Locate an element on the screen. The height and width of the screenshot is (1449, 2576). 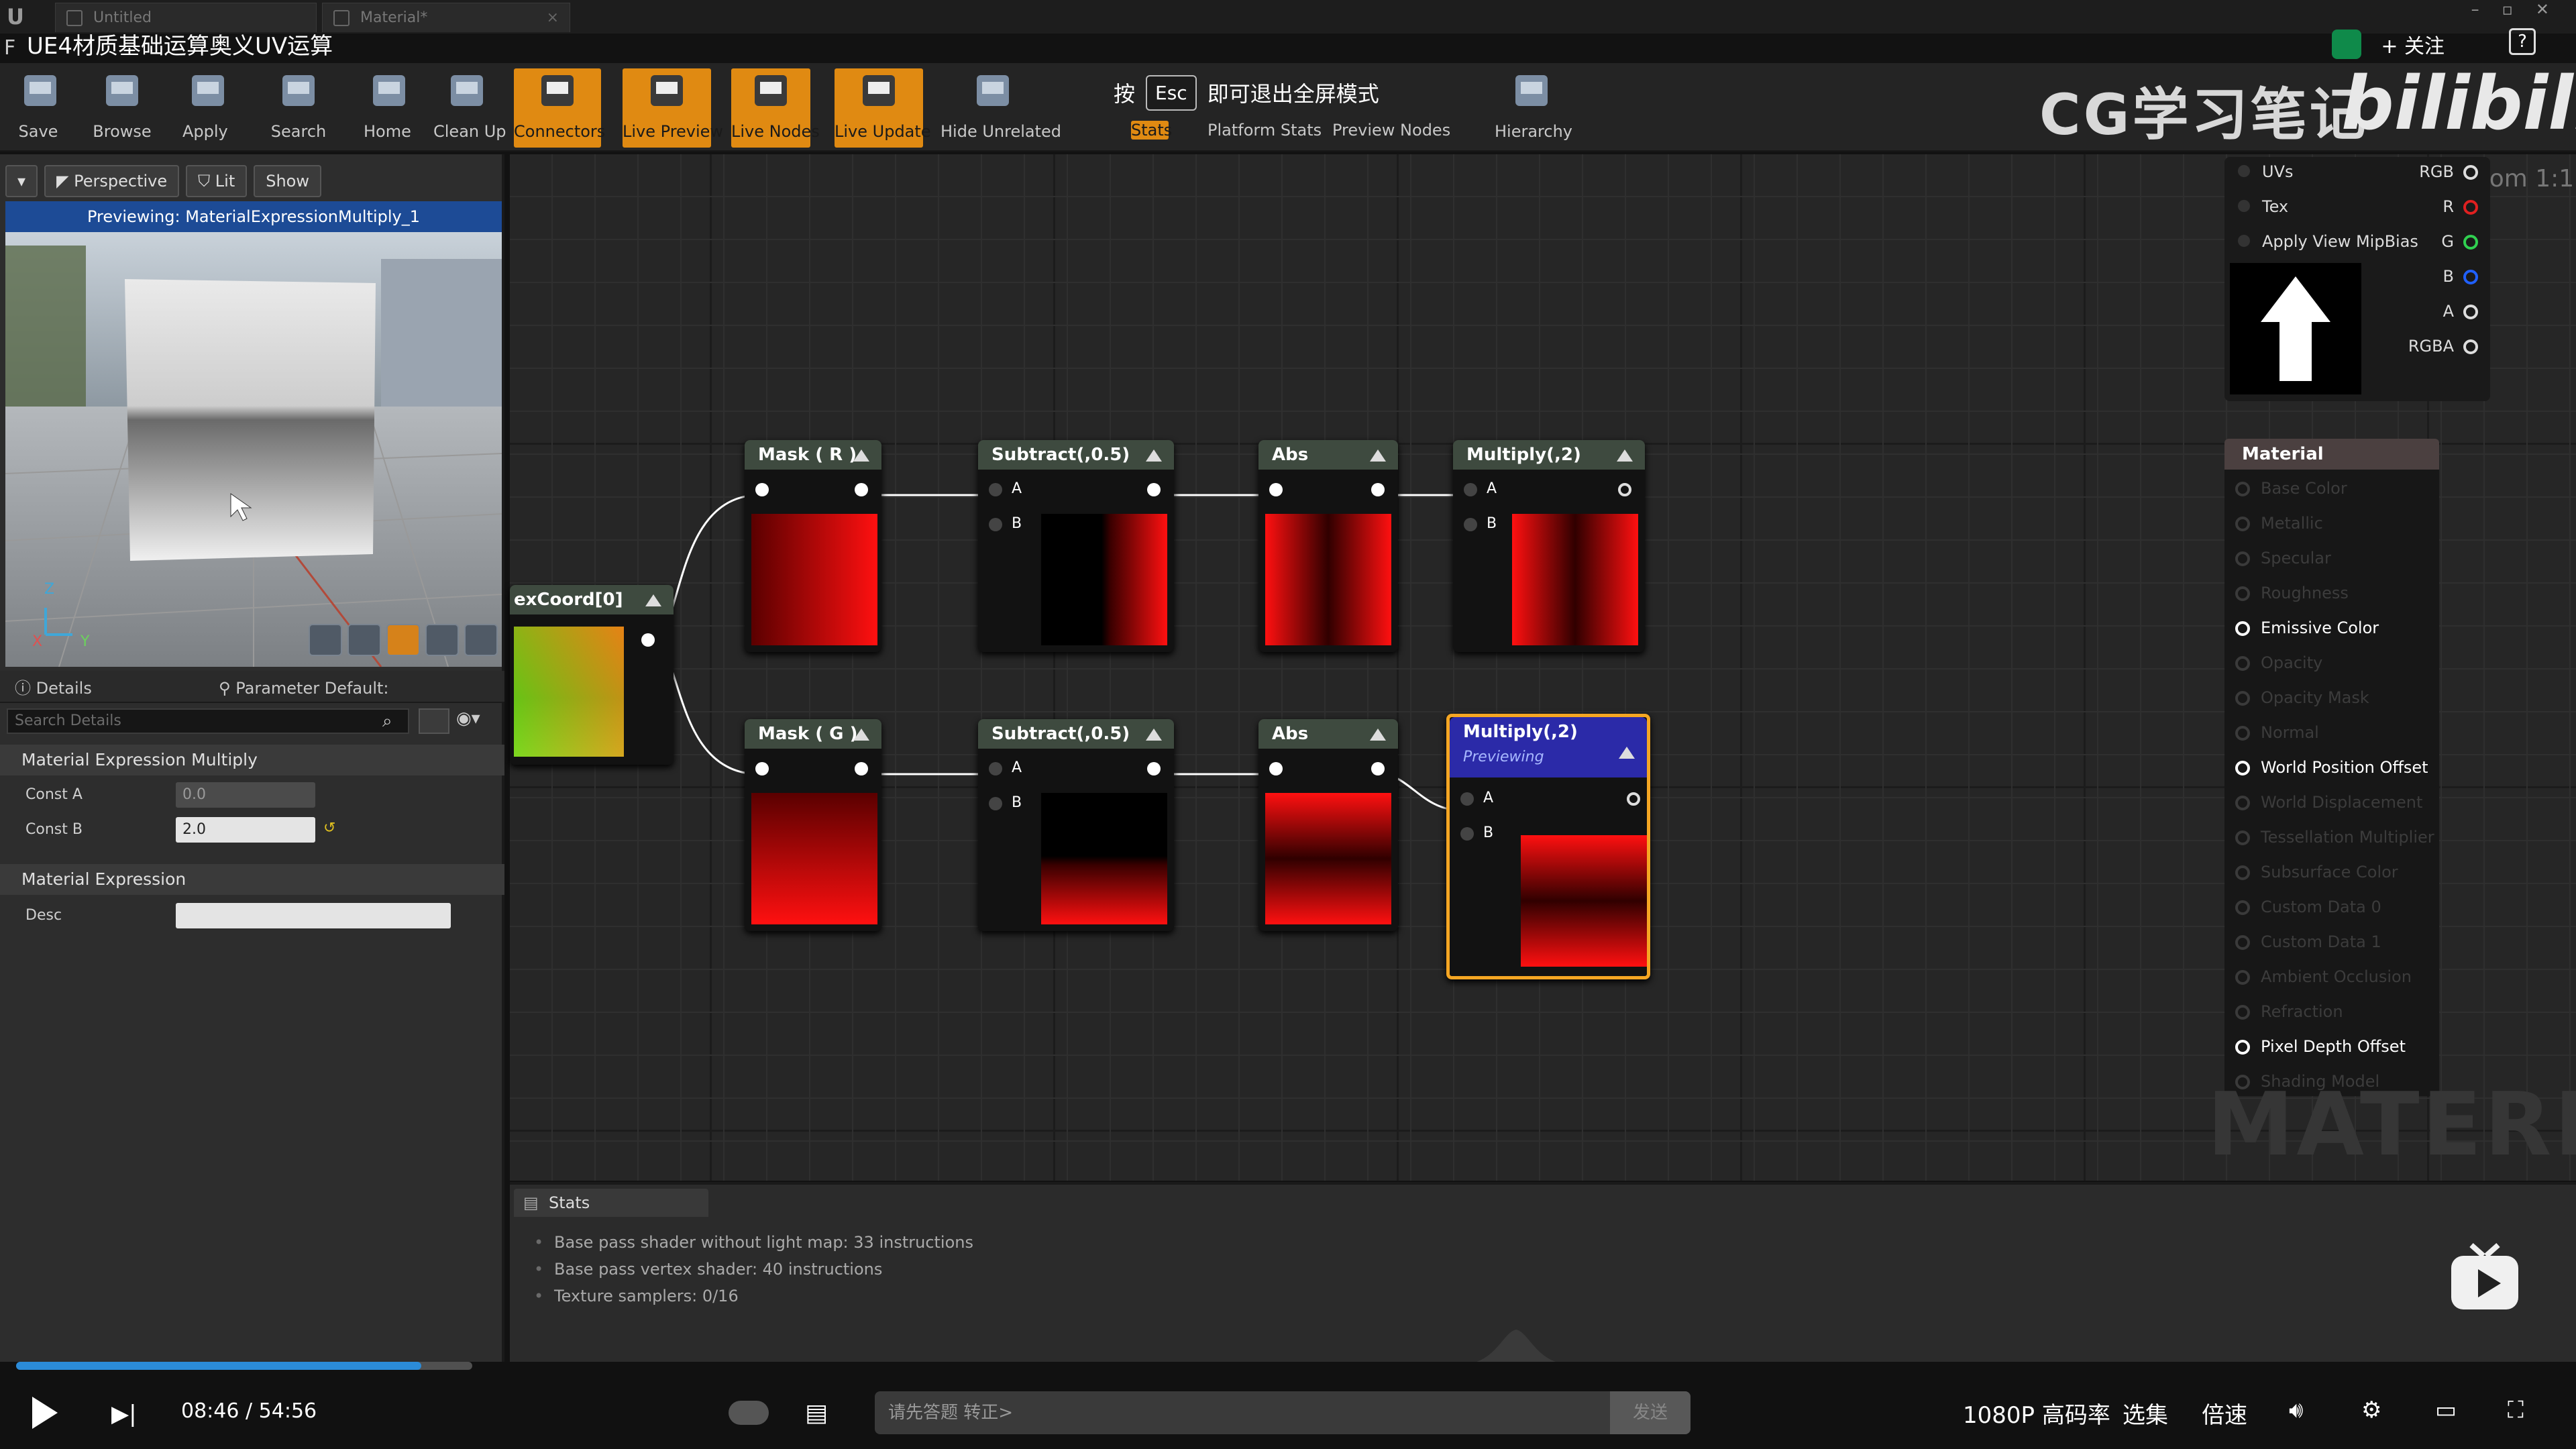
toolbar-stats-button: Stats is located at coordinates (1151, 130).